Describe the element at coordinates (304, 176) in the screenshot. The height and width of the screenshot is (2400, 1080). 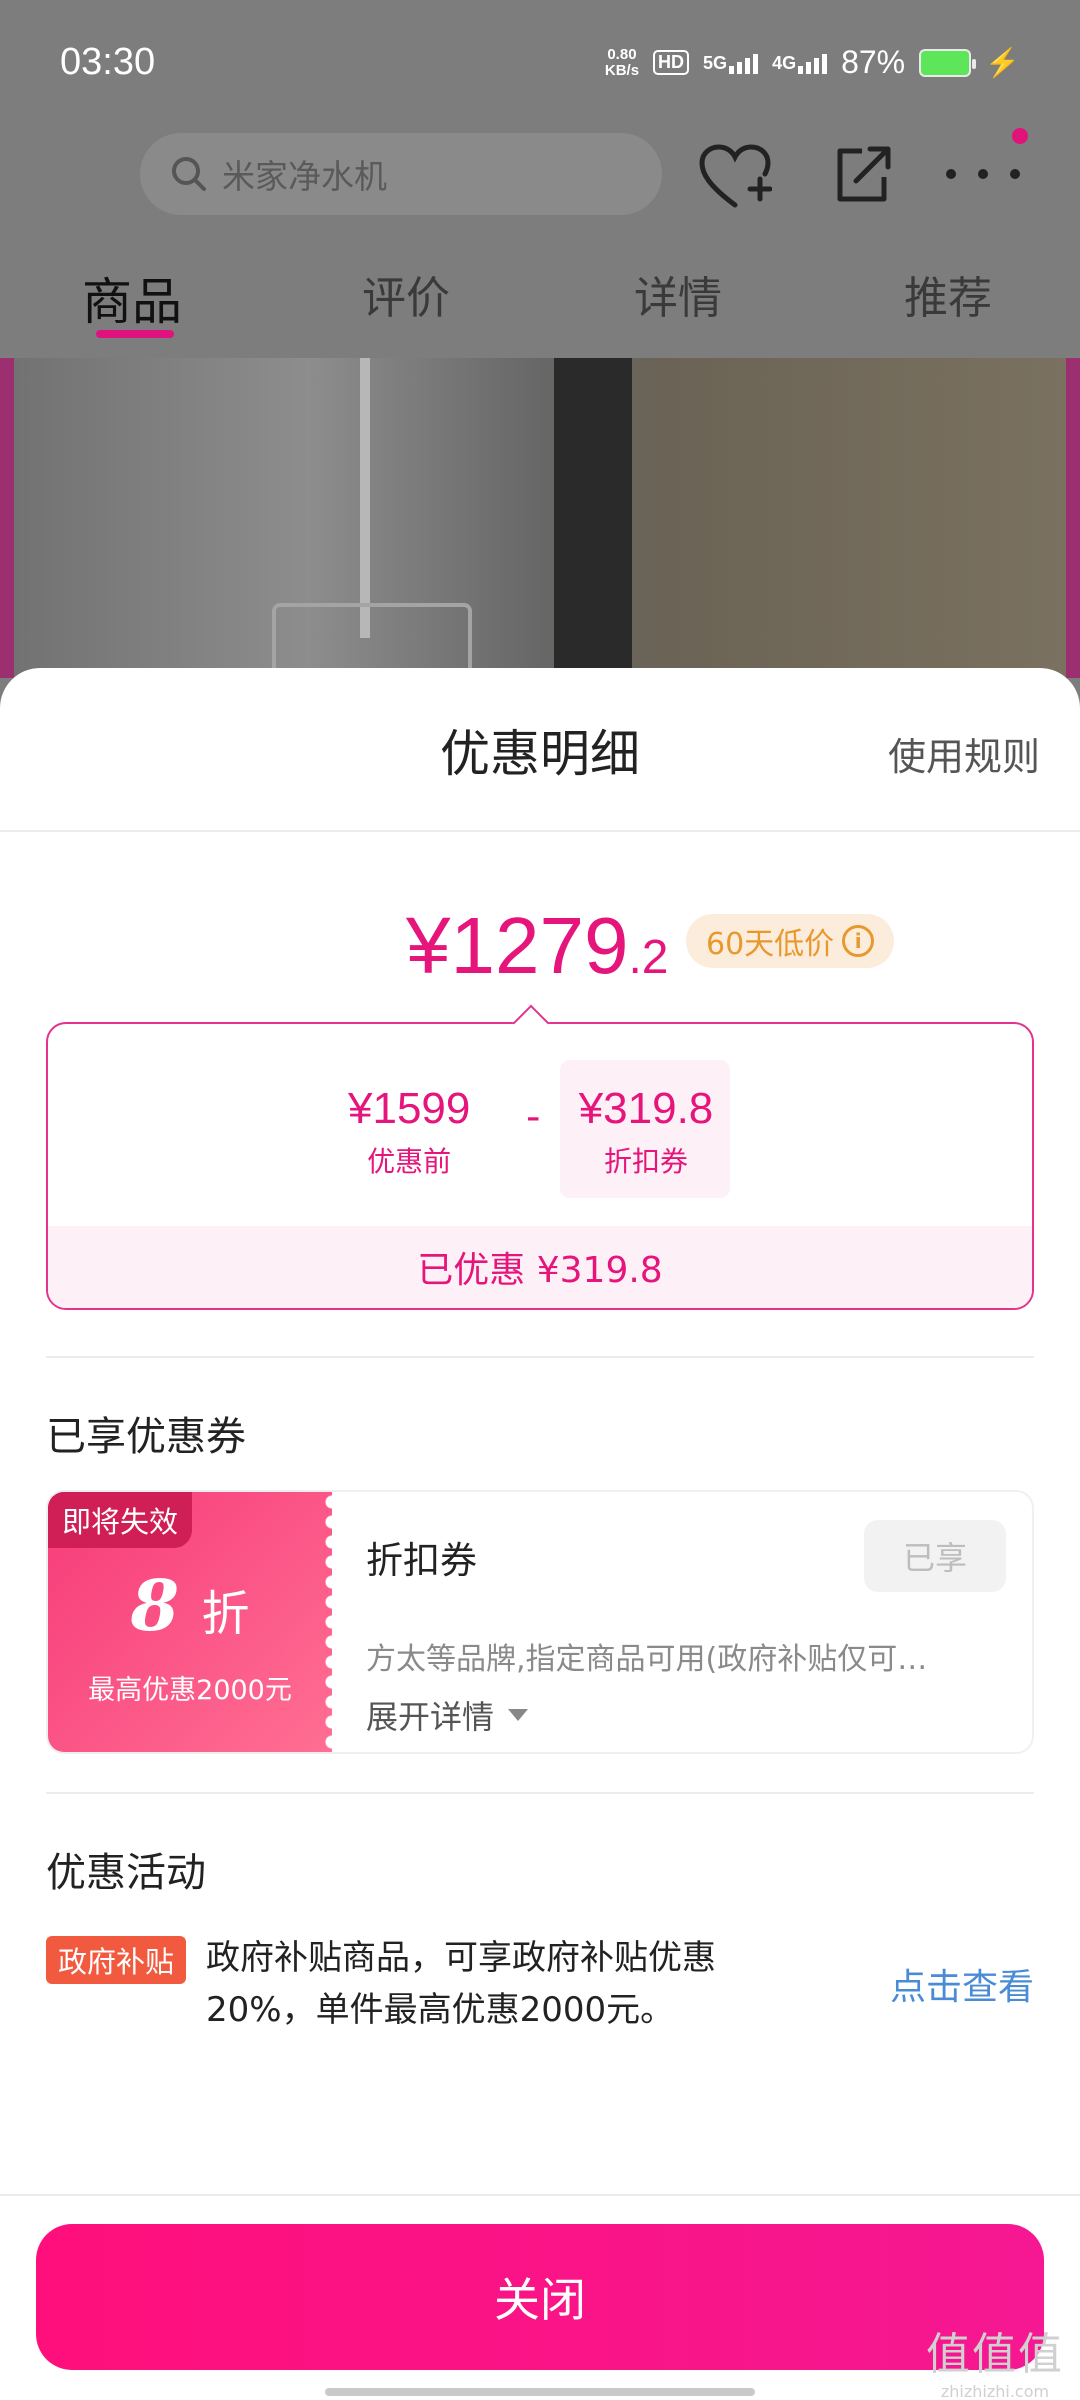
I see `search-placeholder: 米家净水机` at that location.